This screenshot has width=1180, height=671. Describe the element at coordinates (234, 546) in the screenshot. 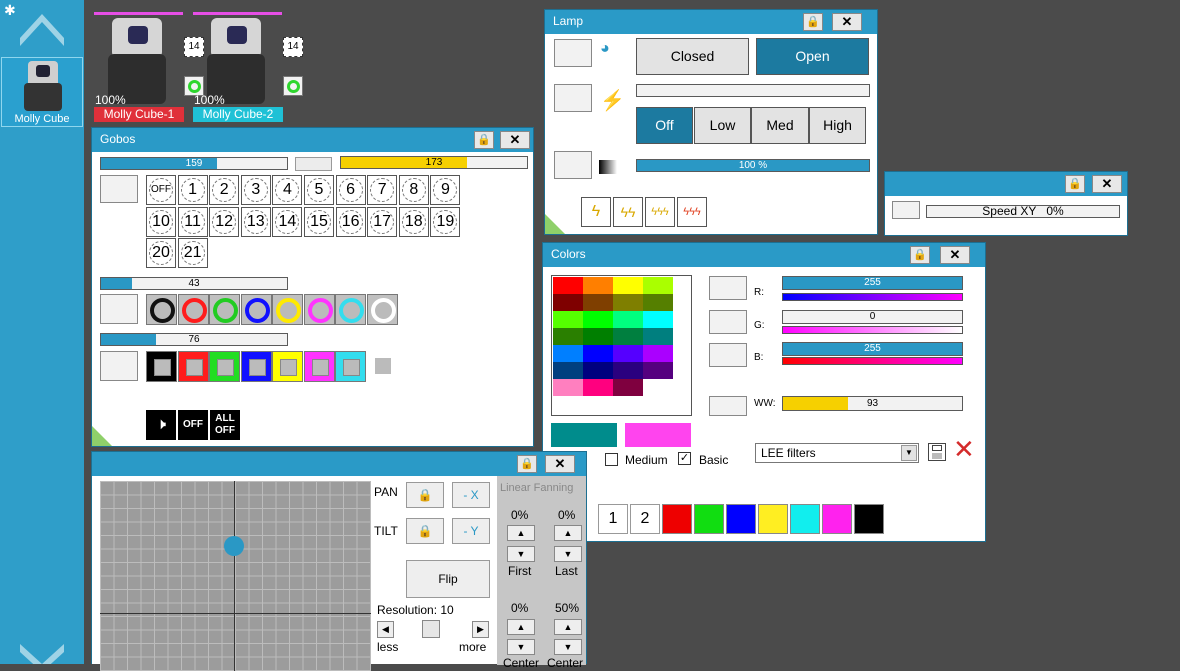

I see `pantilt-position-marker` at that location.